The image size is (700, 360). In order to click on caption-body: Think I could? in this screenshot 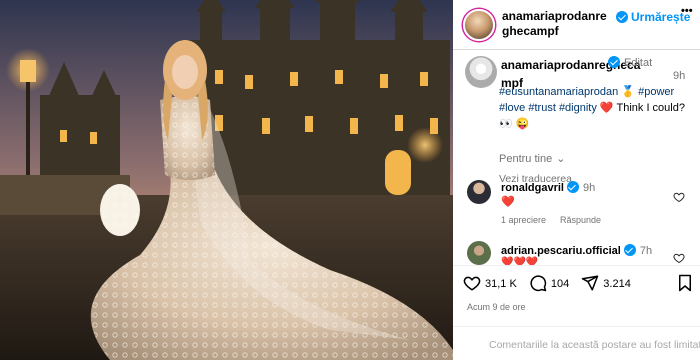, I will do `click(650, 108)`.